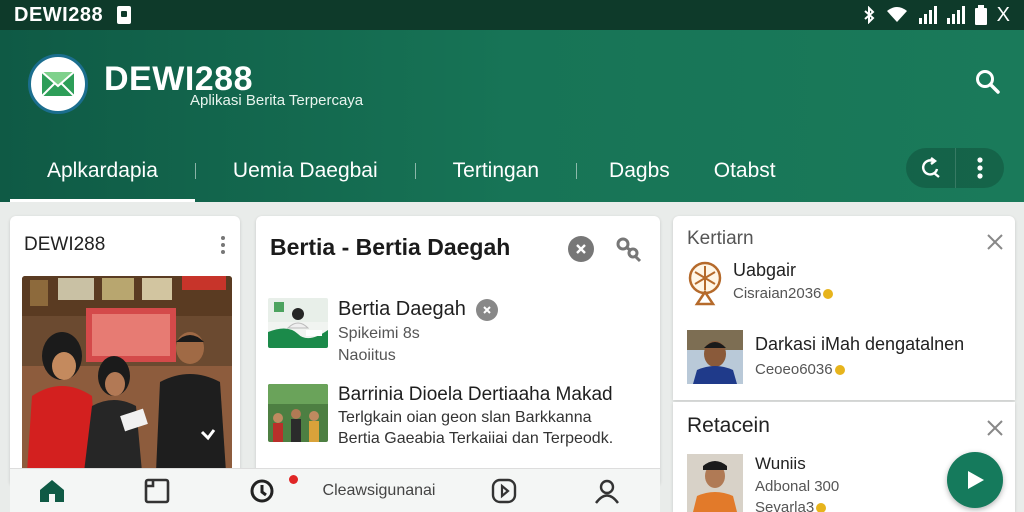 The height and width of the screenshot is (512, 1024). I want to click on news-item: Bertia Daegah Spikeimi 8s Naoiitus, so click(383, 331).